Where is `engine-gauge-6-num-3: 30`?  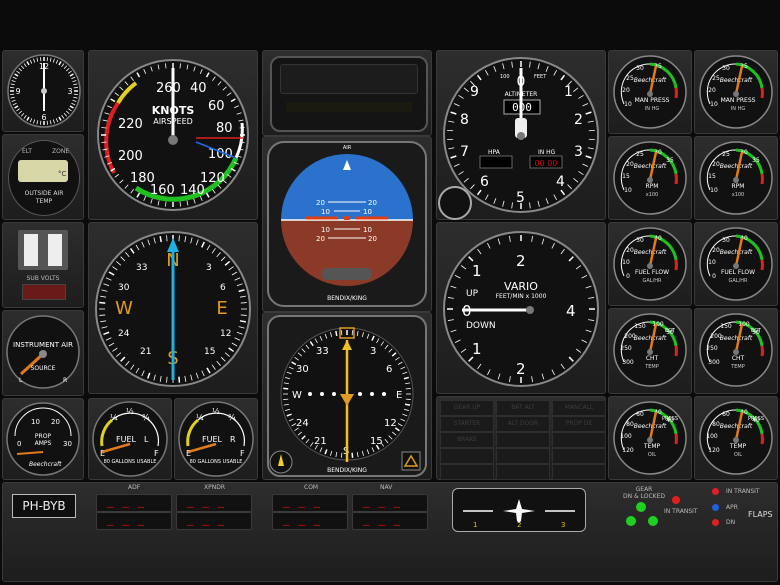 engine-gauge-6-num-3: 30 is located at coordinates (726, 240).